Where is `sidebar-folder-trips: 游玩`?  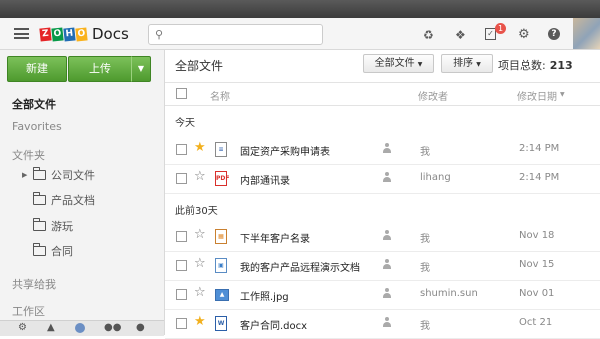
sidebar-folder-trips: 游玩 is located at coordinates (52, 226).